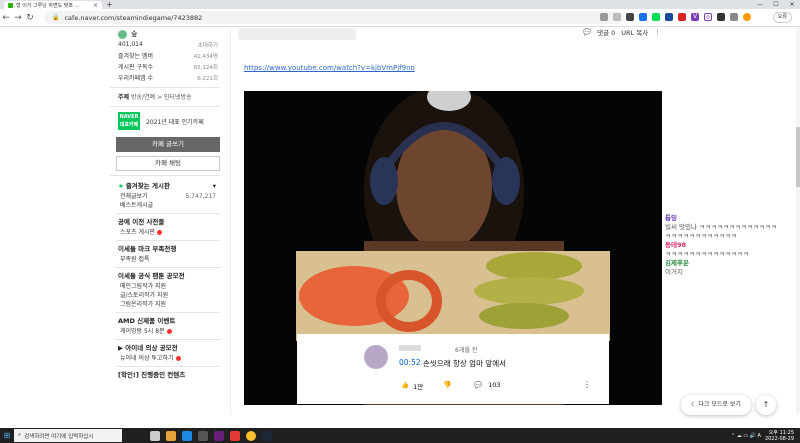 This screenshot has width=800, height=443. I want to click on scroll-top-button: ↑, so click(766, 405).